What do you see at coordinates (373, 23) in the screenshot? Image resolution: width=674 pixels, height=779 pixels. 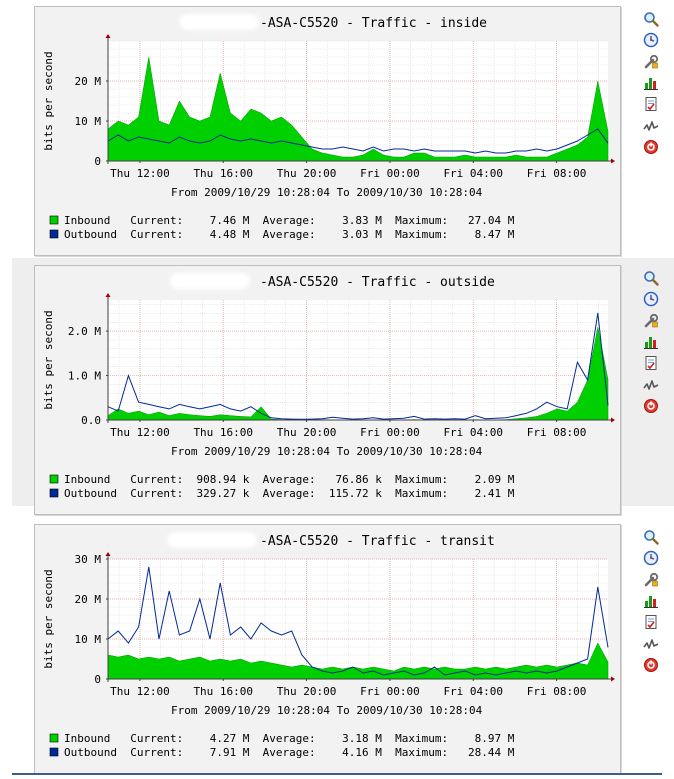 I see `graph-title: -ASA-C5520 - Traffic - inside` at bounding box center [373, 23].